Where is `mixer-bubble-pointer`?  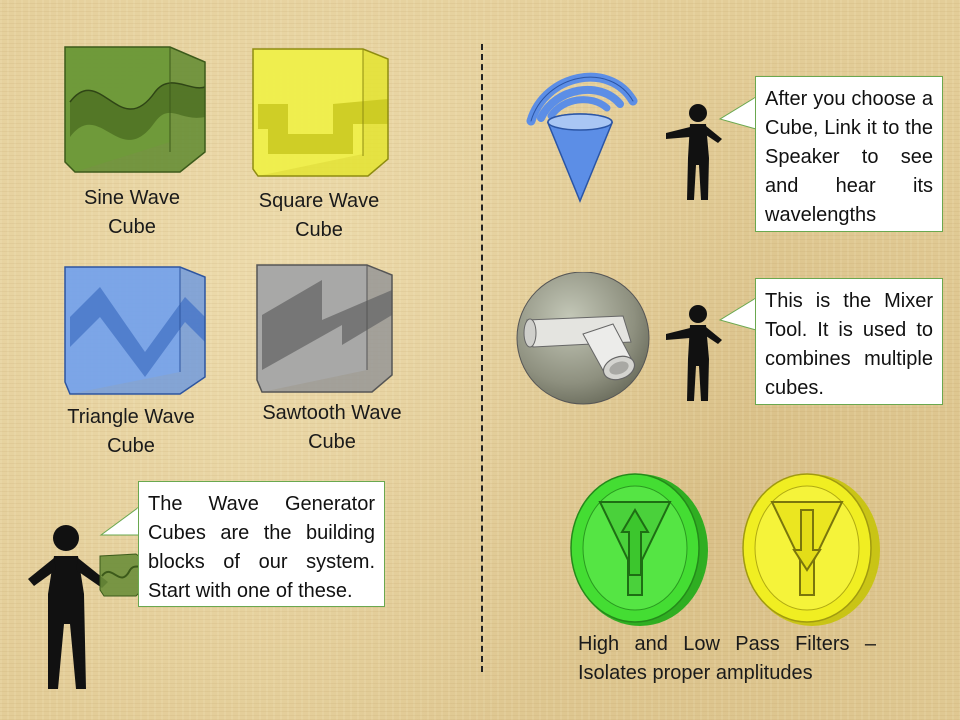 mixer-bubble-pointer is located at coordinates (738, 316).